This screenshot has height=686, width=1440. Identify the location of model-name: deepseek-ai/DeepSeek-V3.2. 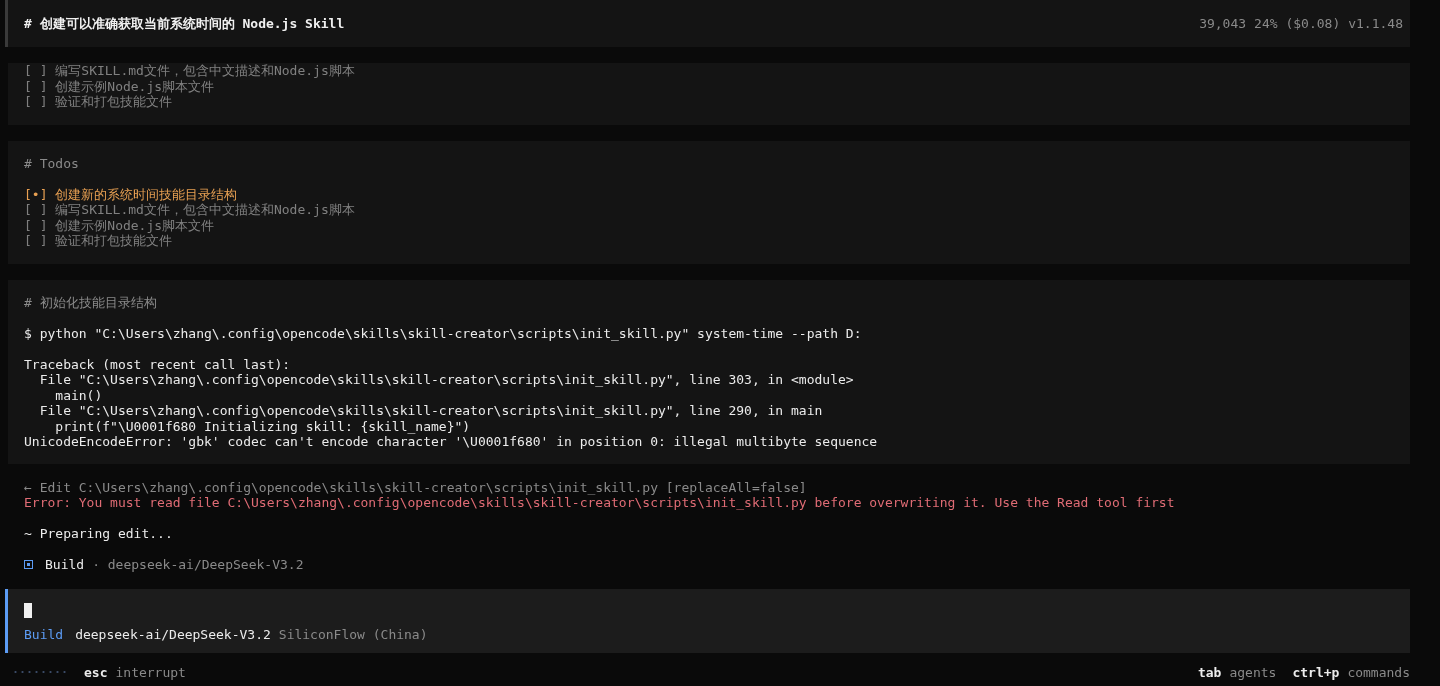
(173, 634).